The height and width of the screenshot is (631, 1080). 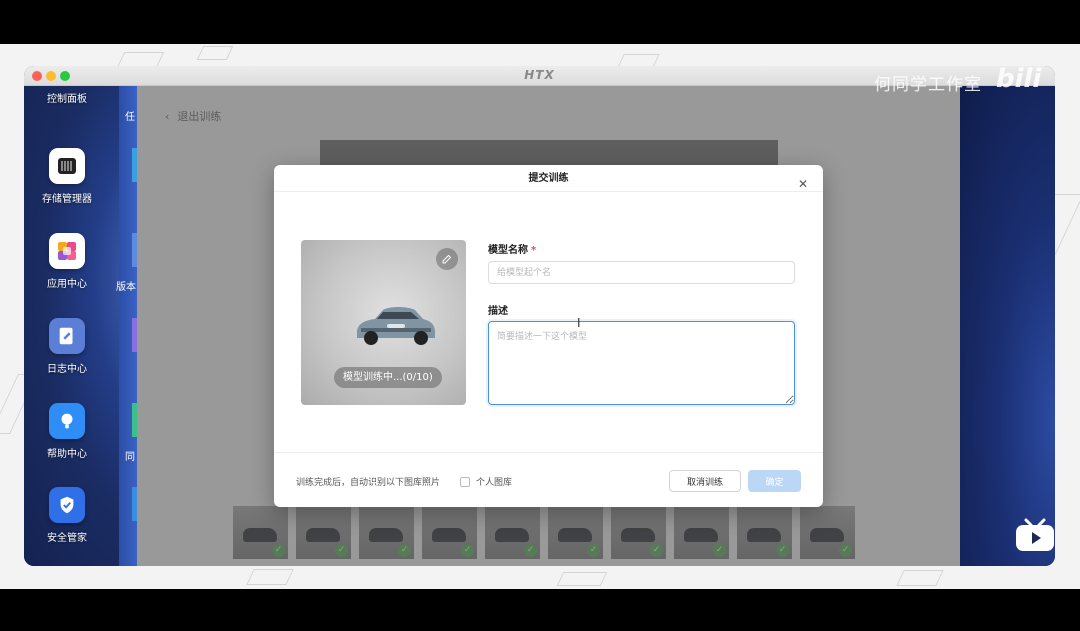 What do you see at coordinates (494, 483) in the screenshot?
I see `personal-library-label: 个人图库` at bounding box center [494, 483].